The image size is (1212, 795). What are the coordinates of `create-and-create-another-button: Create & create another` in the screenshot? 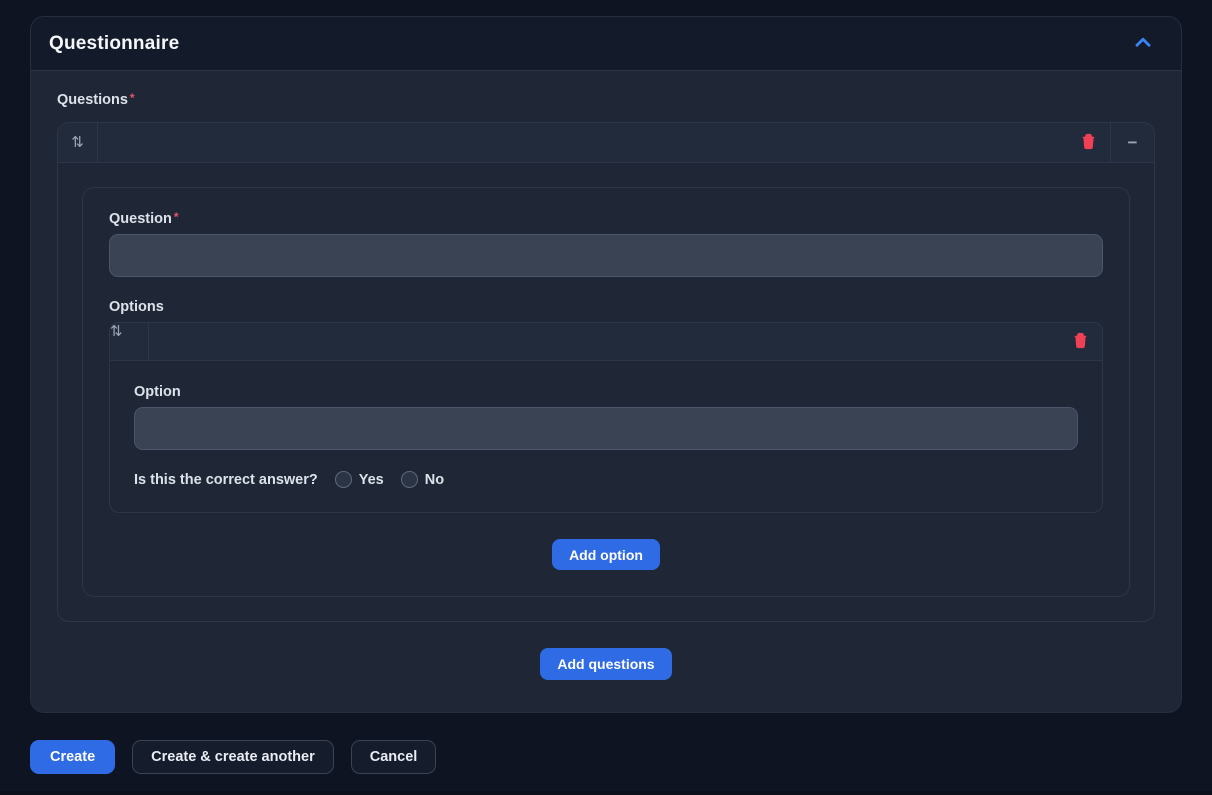 It's located at (233, 757).